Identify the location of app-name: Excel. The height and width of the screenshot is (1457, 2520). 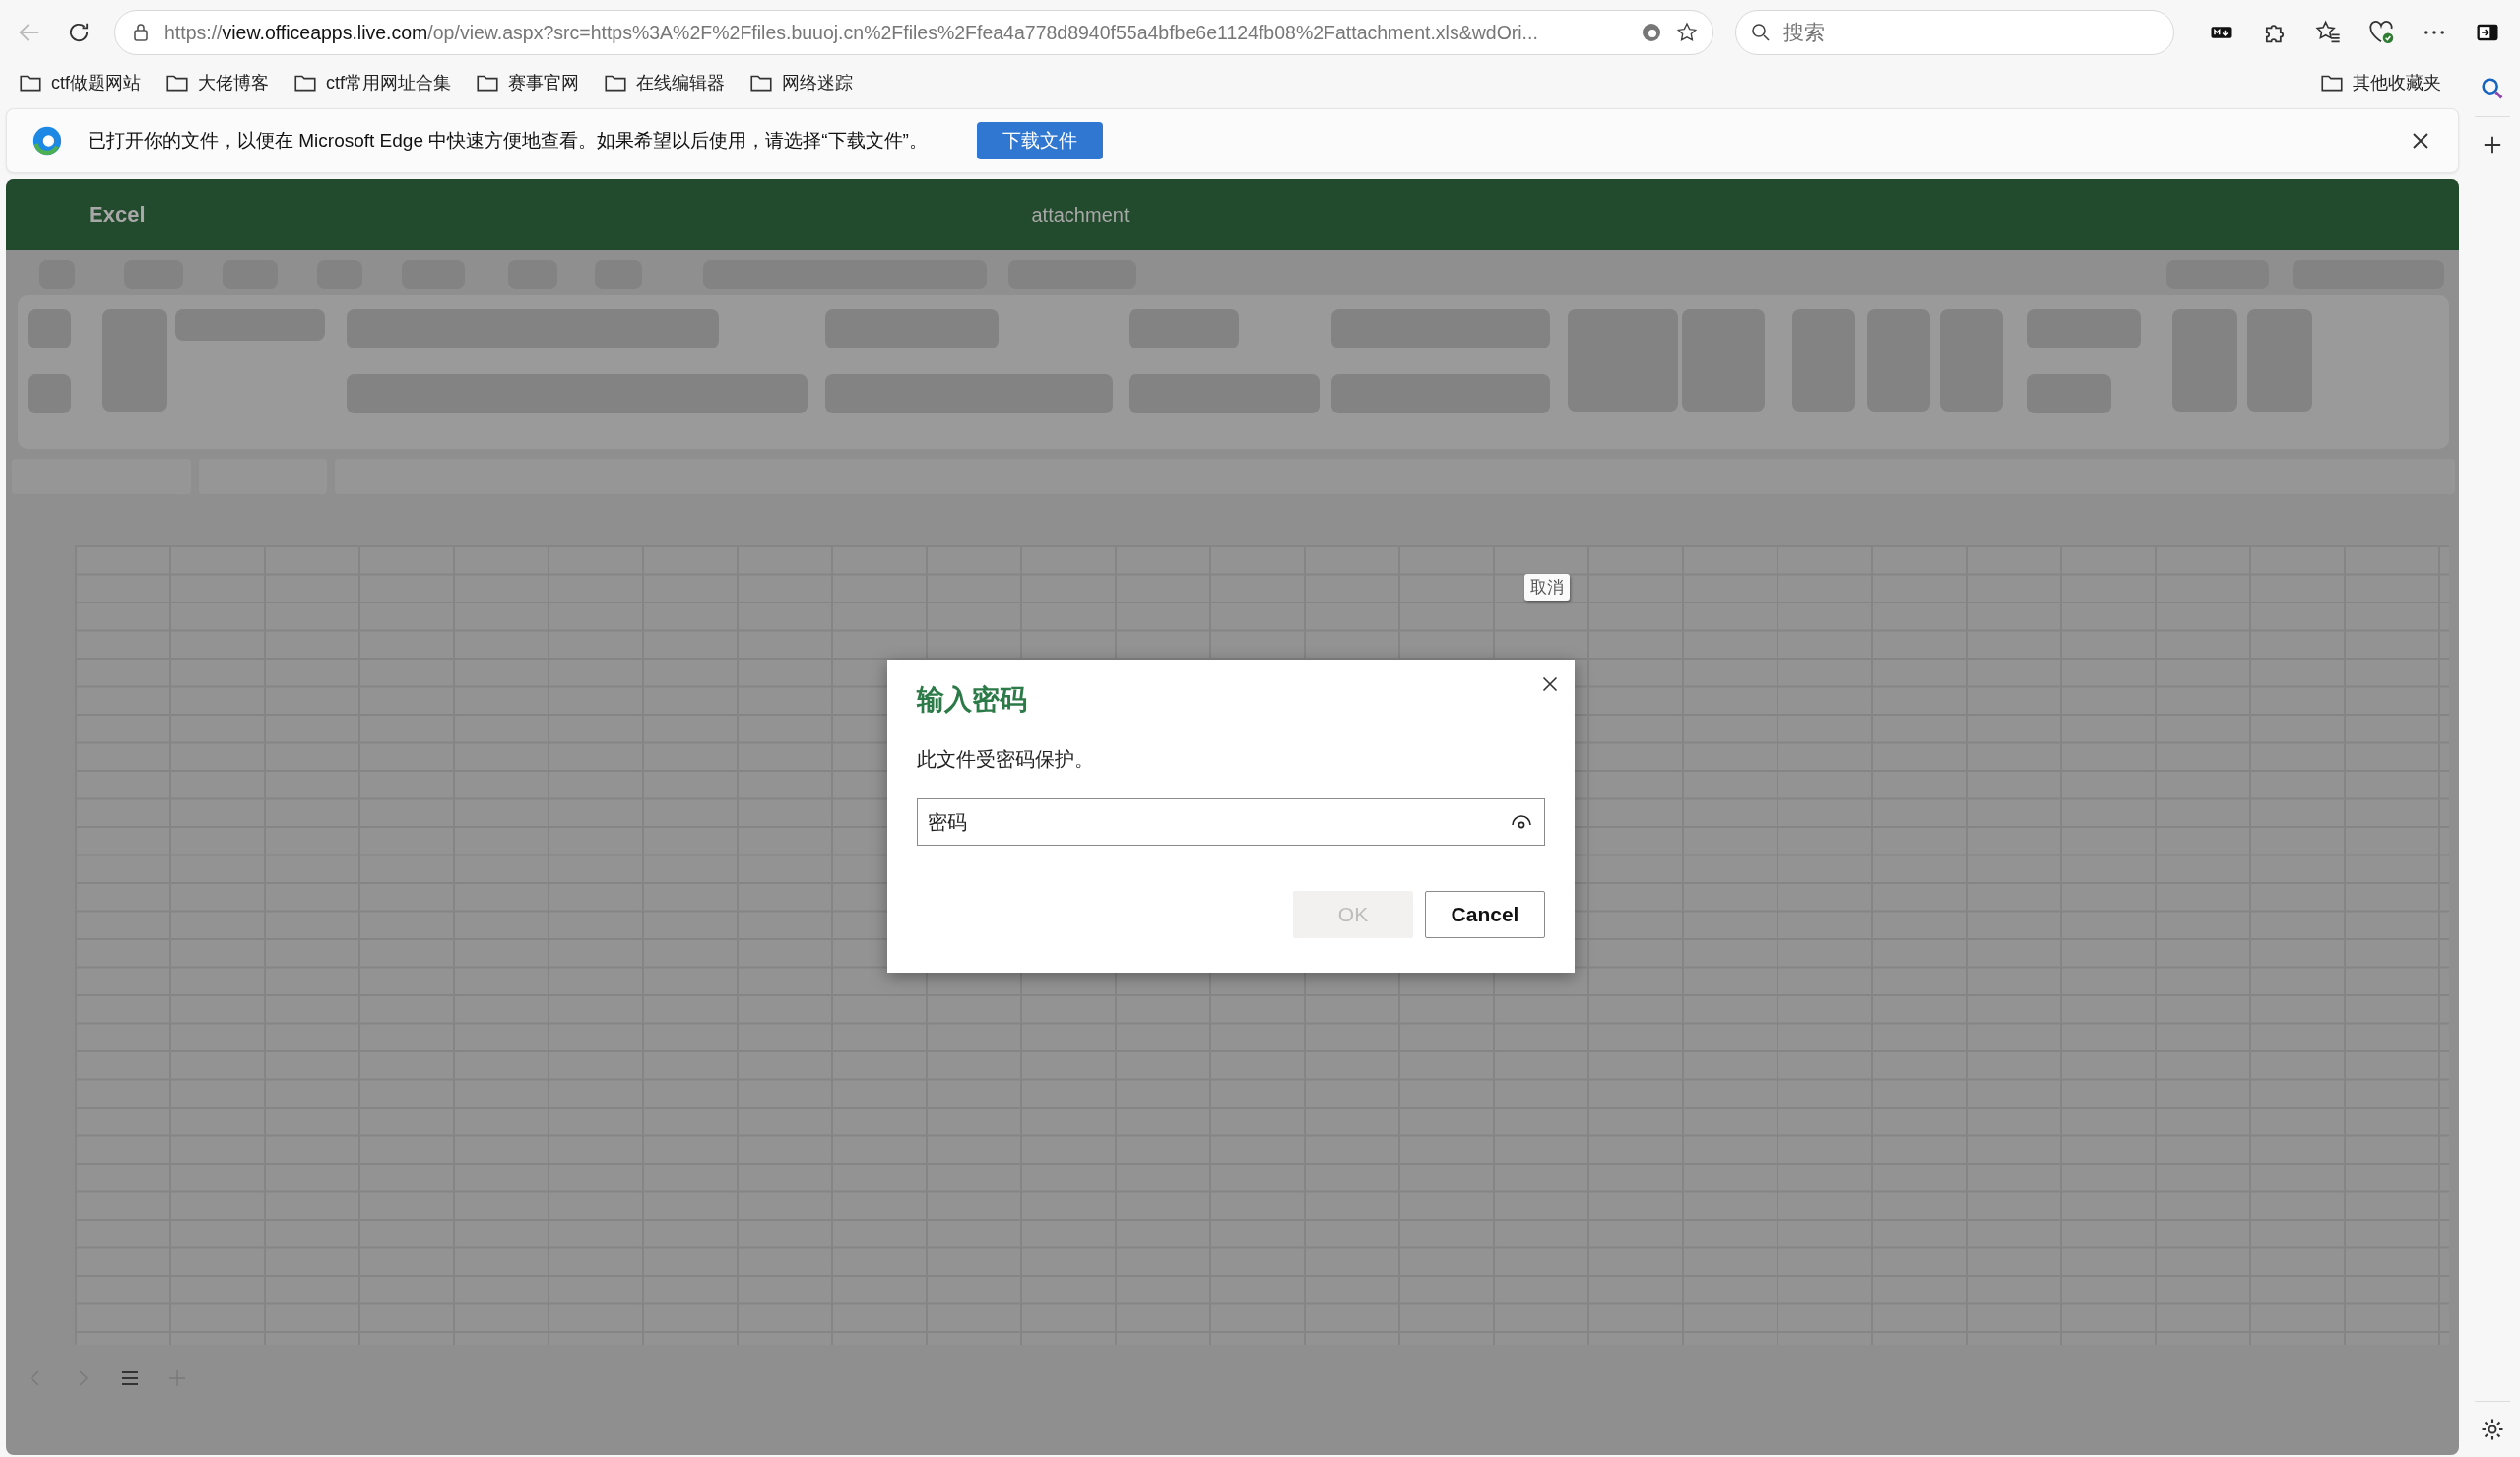
(117, 214).